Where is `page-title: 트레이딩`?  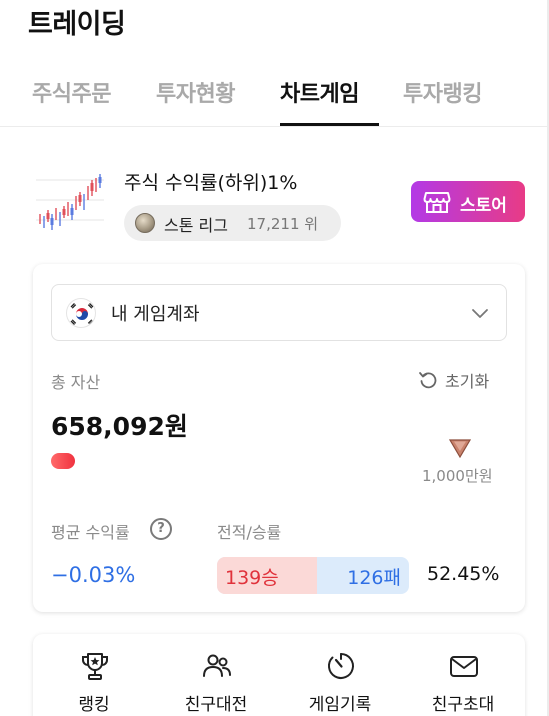 page-title: 트레이딩 is located at coordinates (77, 24).